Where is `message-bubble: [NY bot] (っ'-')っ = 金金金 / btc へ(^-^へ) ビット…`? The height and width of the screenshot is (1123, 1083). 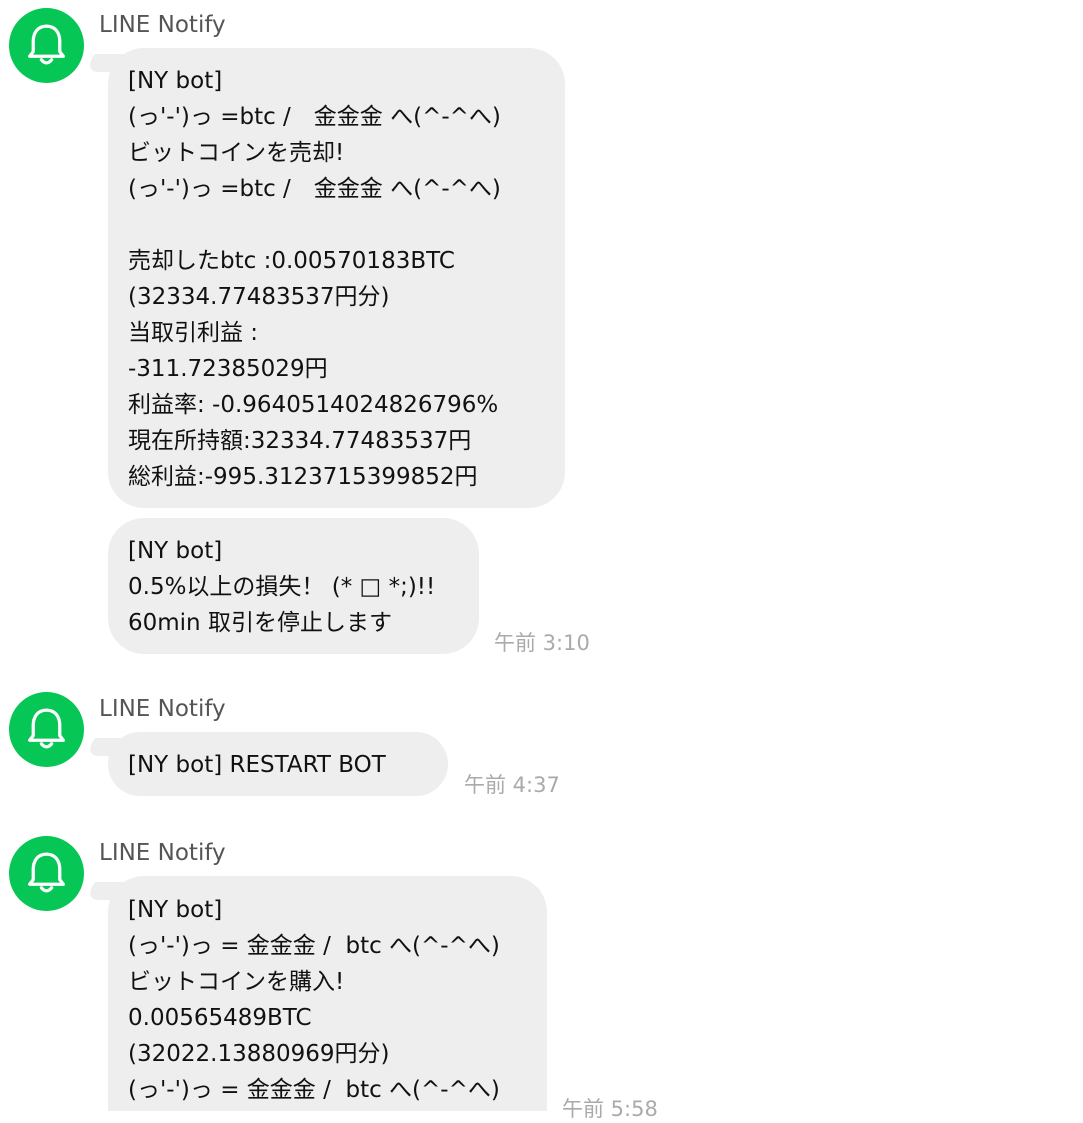
message-bubble: [NY bot] (っ'-')っ = 金金金 / btc へ(^-^へ) ビット… is located at coordinates (327, 993).